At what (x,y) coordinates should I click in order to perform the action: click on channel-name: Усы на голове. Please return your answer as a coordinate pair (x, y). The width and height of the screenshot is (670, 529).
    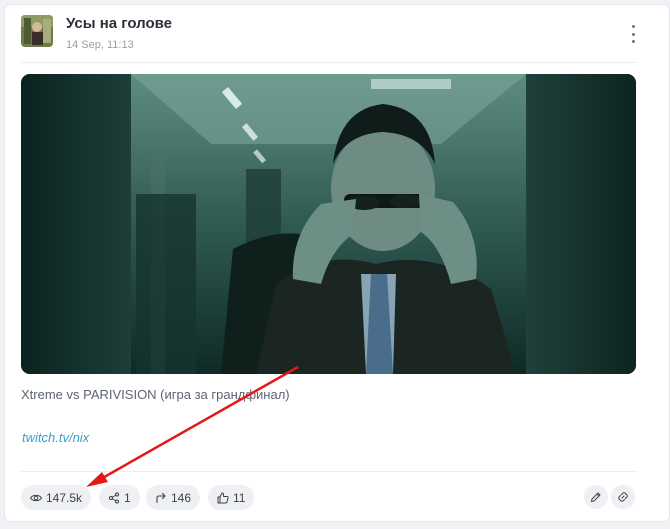
    Looking at the image, I should click on (119, 23).